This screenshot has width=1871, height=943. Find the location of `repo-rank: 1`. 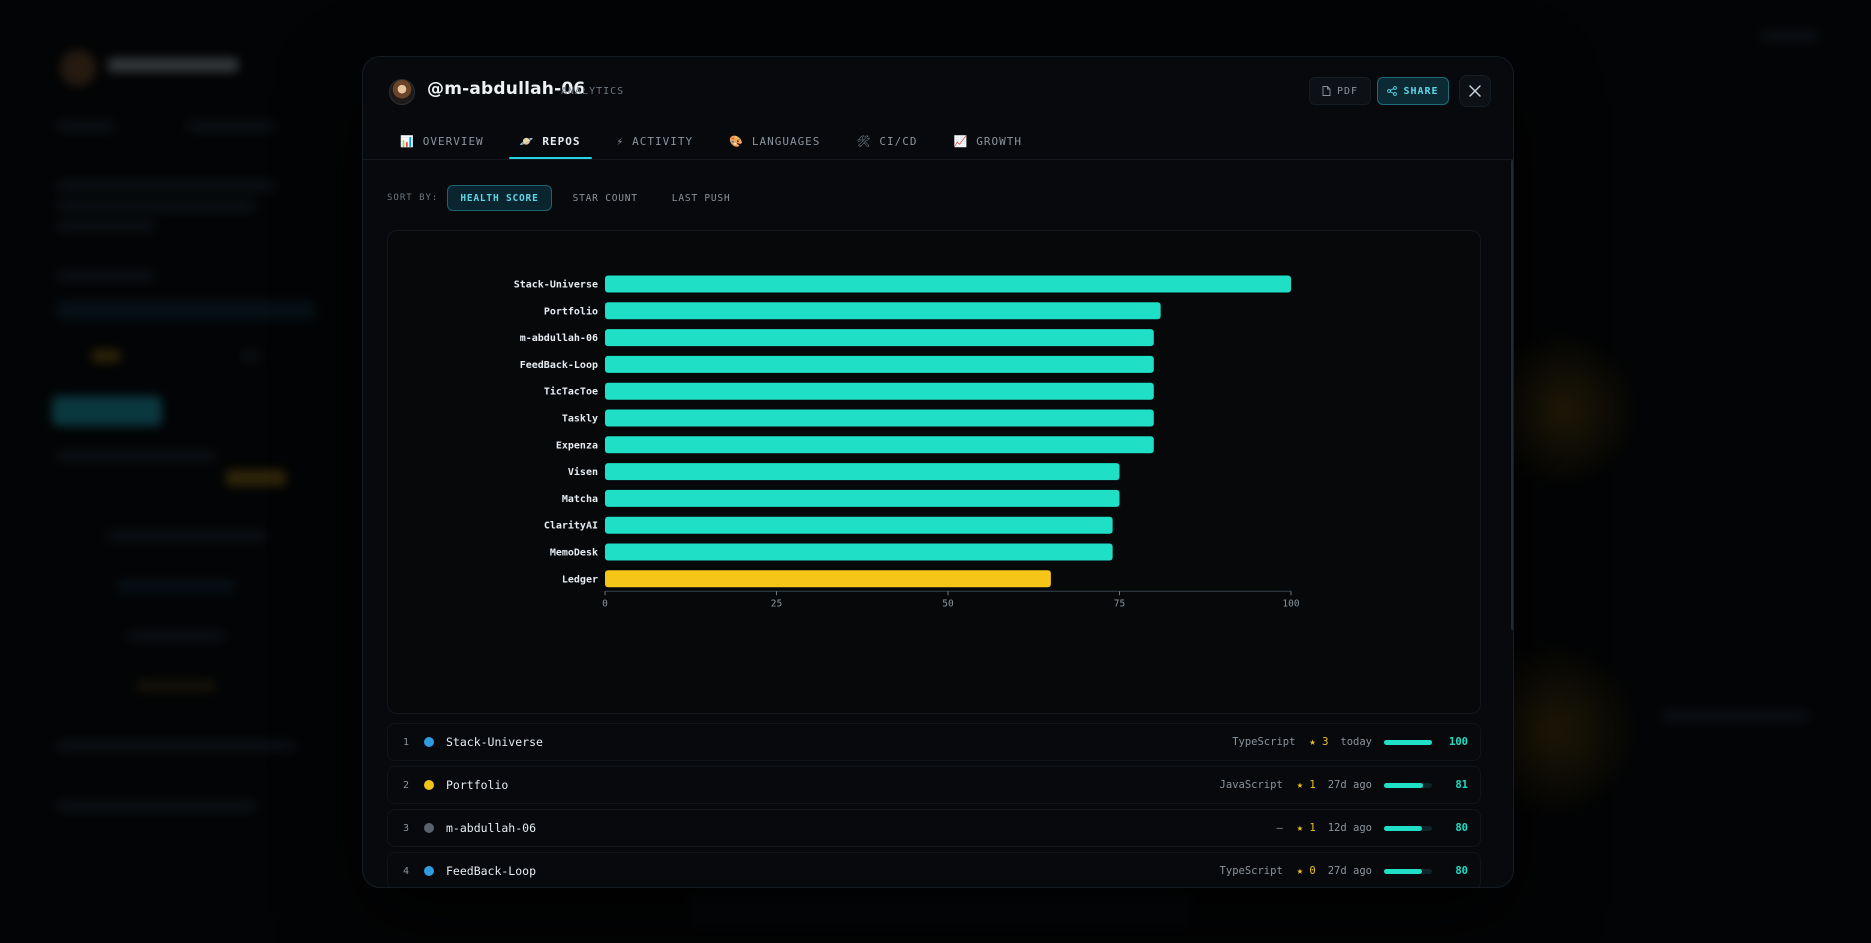

repo-rank: 1 is located at coordinates (406, 742).